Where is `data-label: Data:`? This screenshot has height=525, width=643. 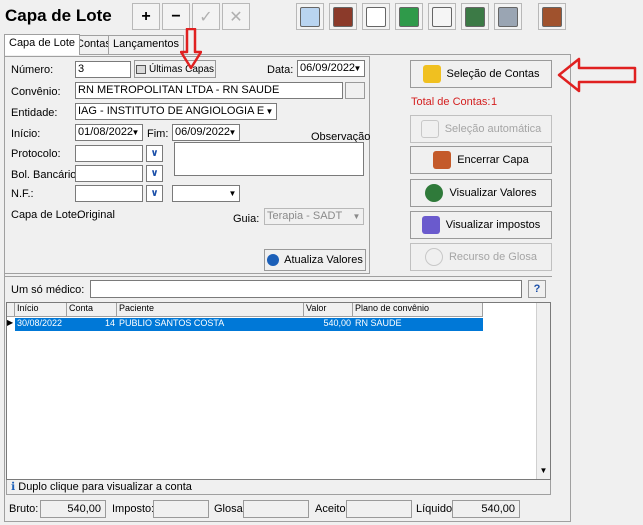 data-label: Data: is located at coordinates (280, 70).